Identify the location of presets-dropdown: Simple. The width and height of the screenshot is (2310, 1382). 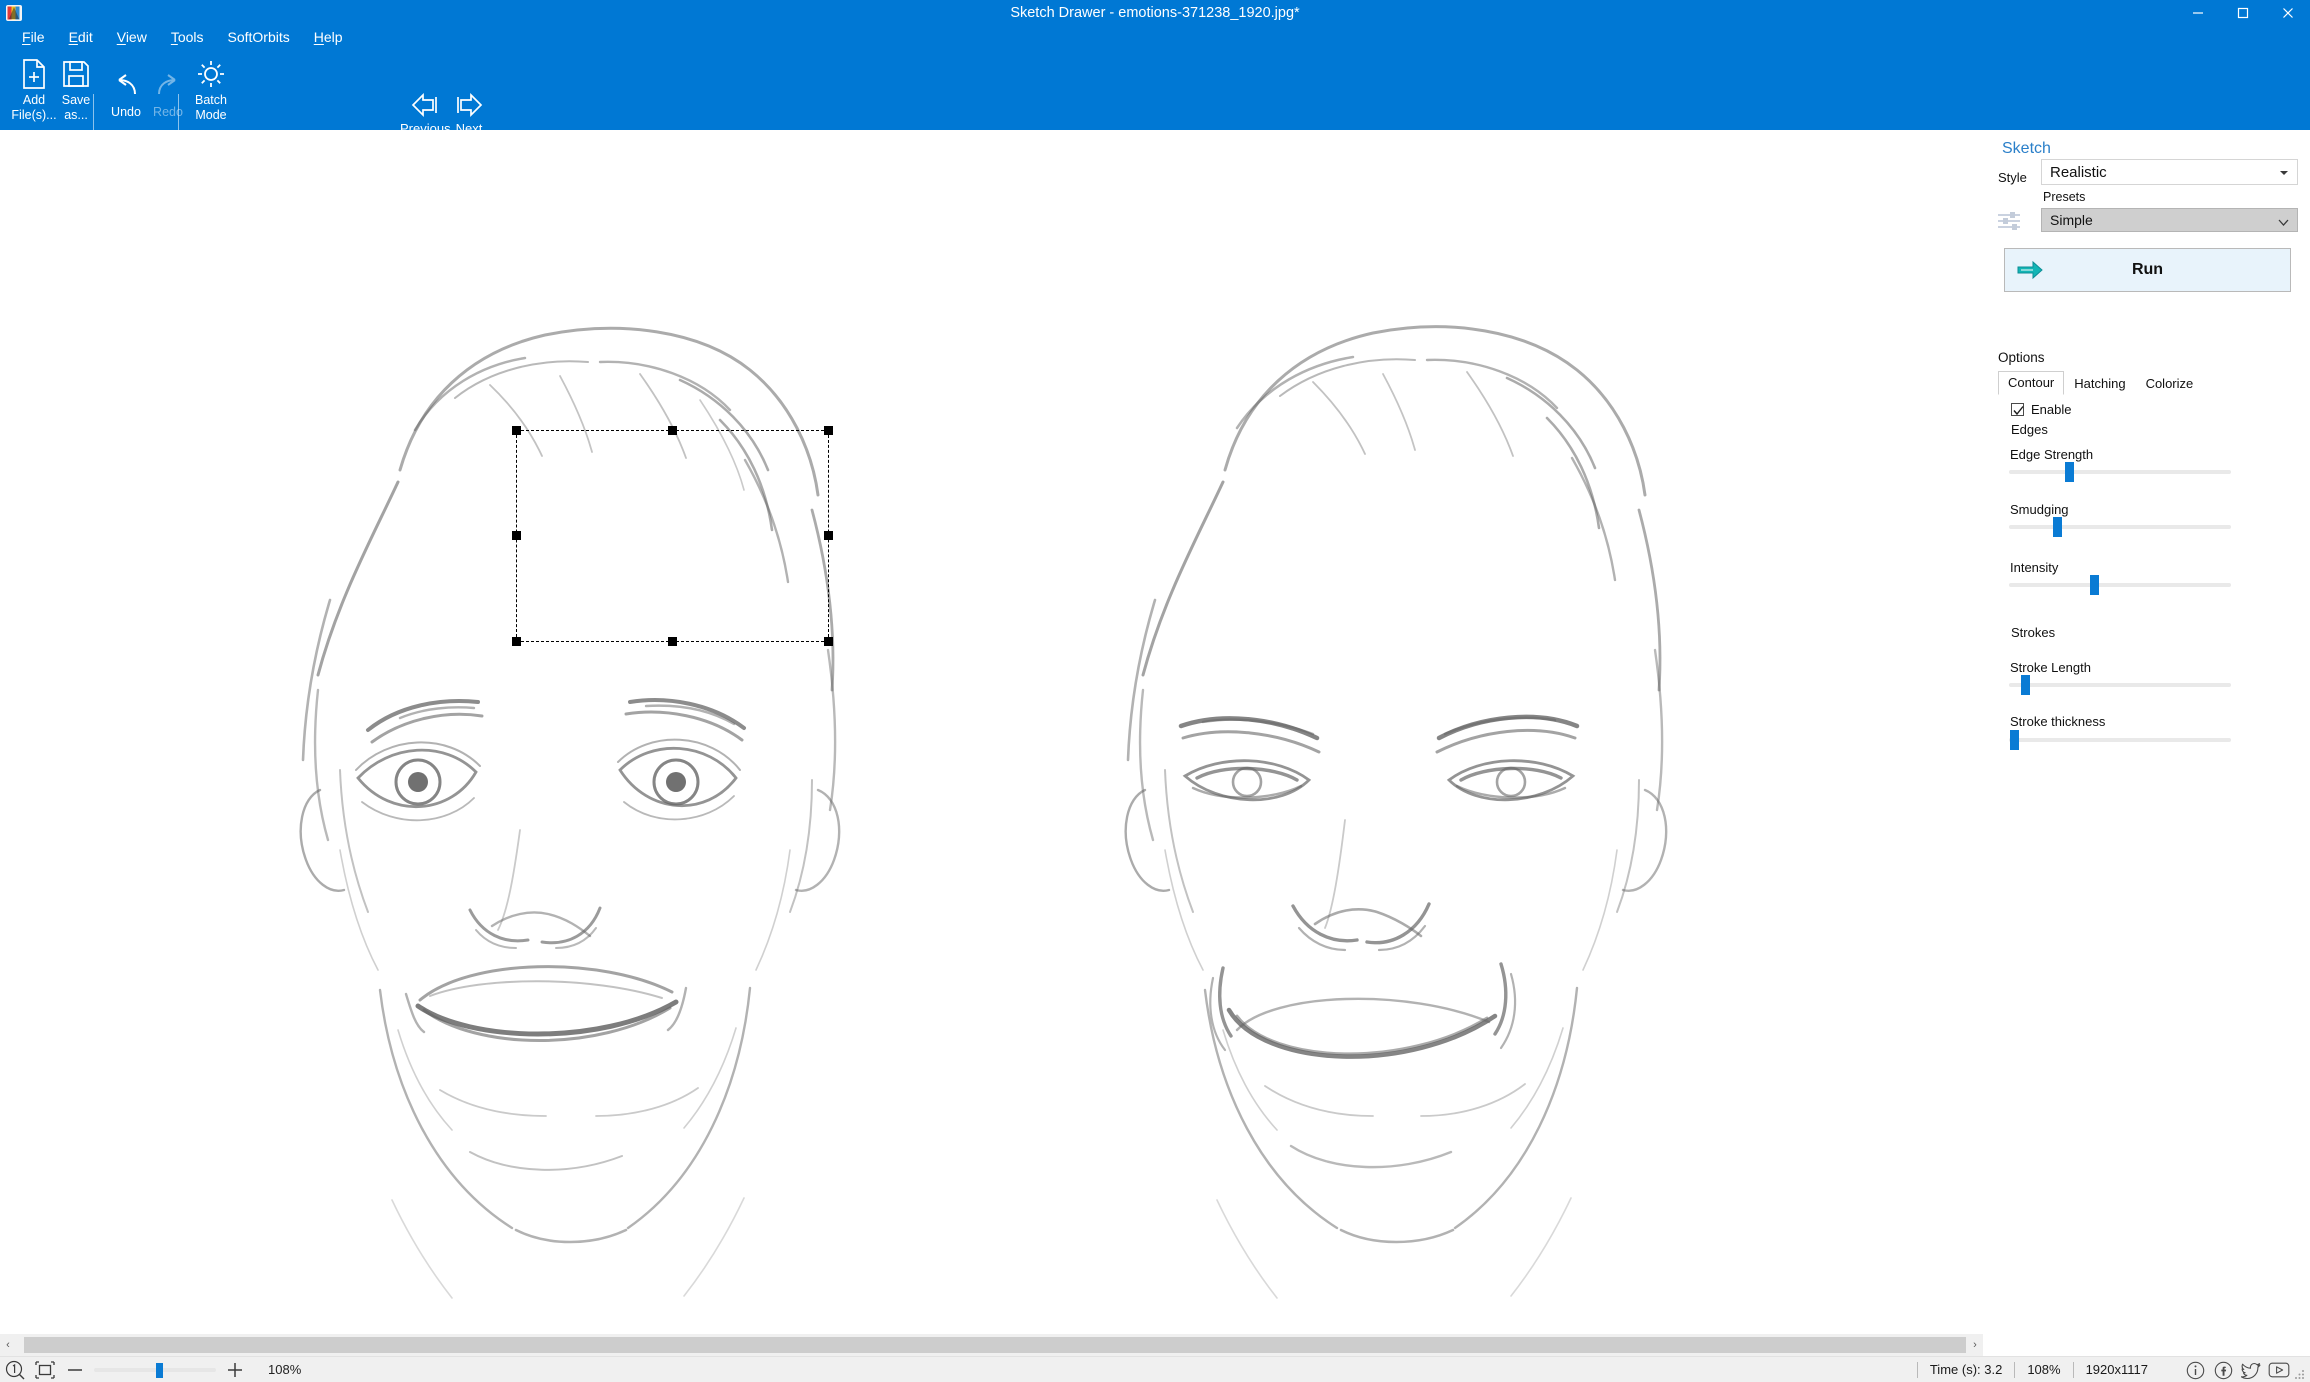
(2169, 220).